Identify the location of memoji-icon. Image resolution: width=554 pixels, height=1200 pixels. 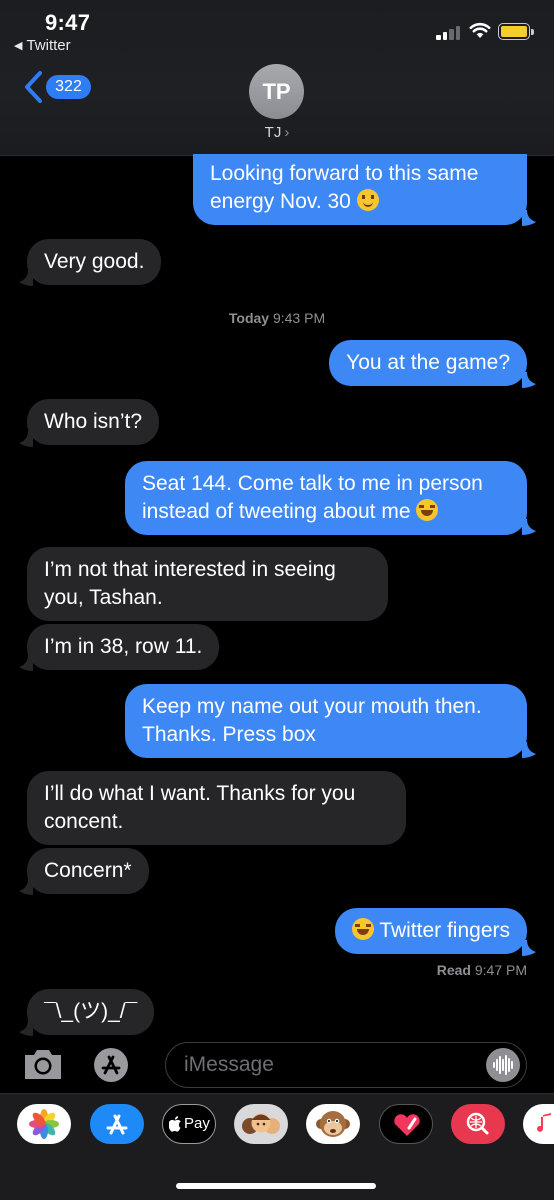
(261, 1123).